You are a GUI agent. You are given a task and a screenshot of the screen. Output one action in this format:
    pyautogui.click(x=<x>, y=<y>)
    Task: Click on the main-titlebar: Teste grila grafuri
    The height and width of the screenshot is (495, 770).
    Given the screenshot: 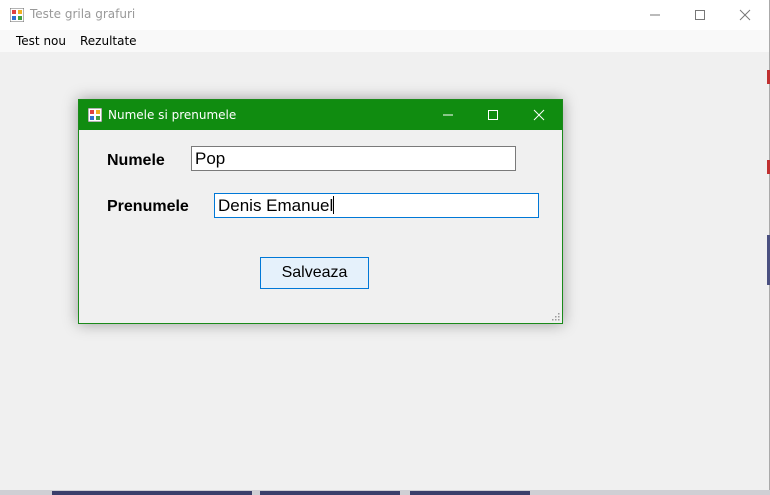 What is the action you would take?
    pyautogui.click(x=384, y=15)
    